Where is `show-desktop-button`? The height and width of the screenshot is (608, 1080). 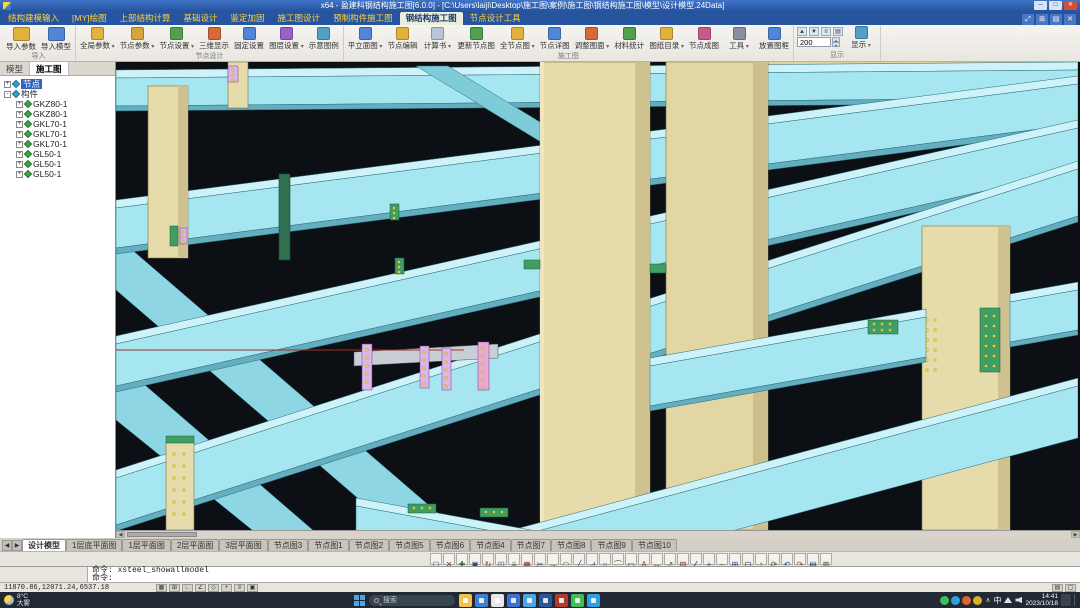
show-desktop-button is located at coordinates (1075, 600).